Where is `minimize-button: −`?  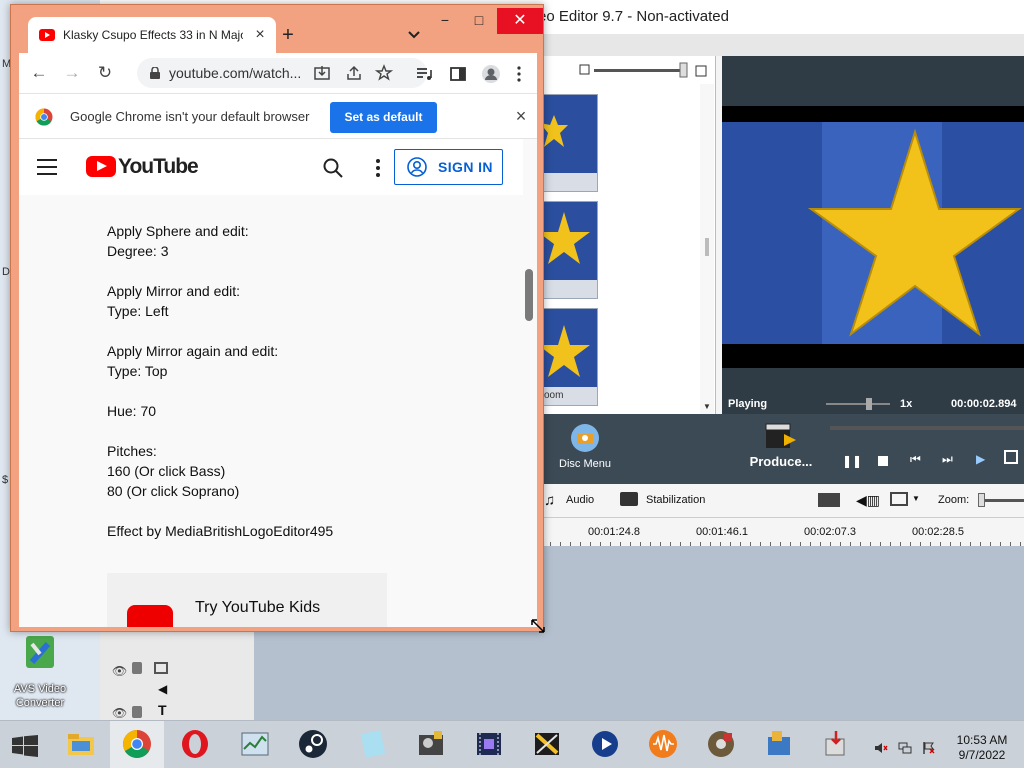
minimize-button: − is located at coordinates (445, 20).